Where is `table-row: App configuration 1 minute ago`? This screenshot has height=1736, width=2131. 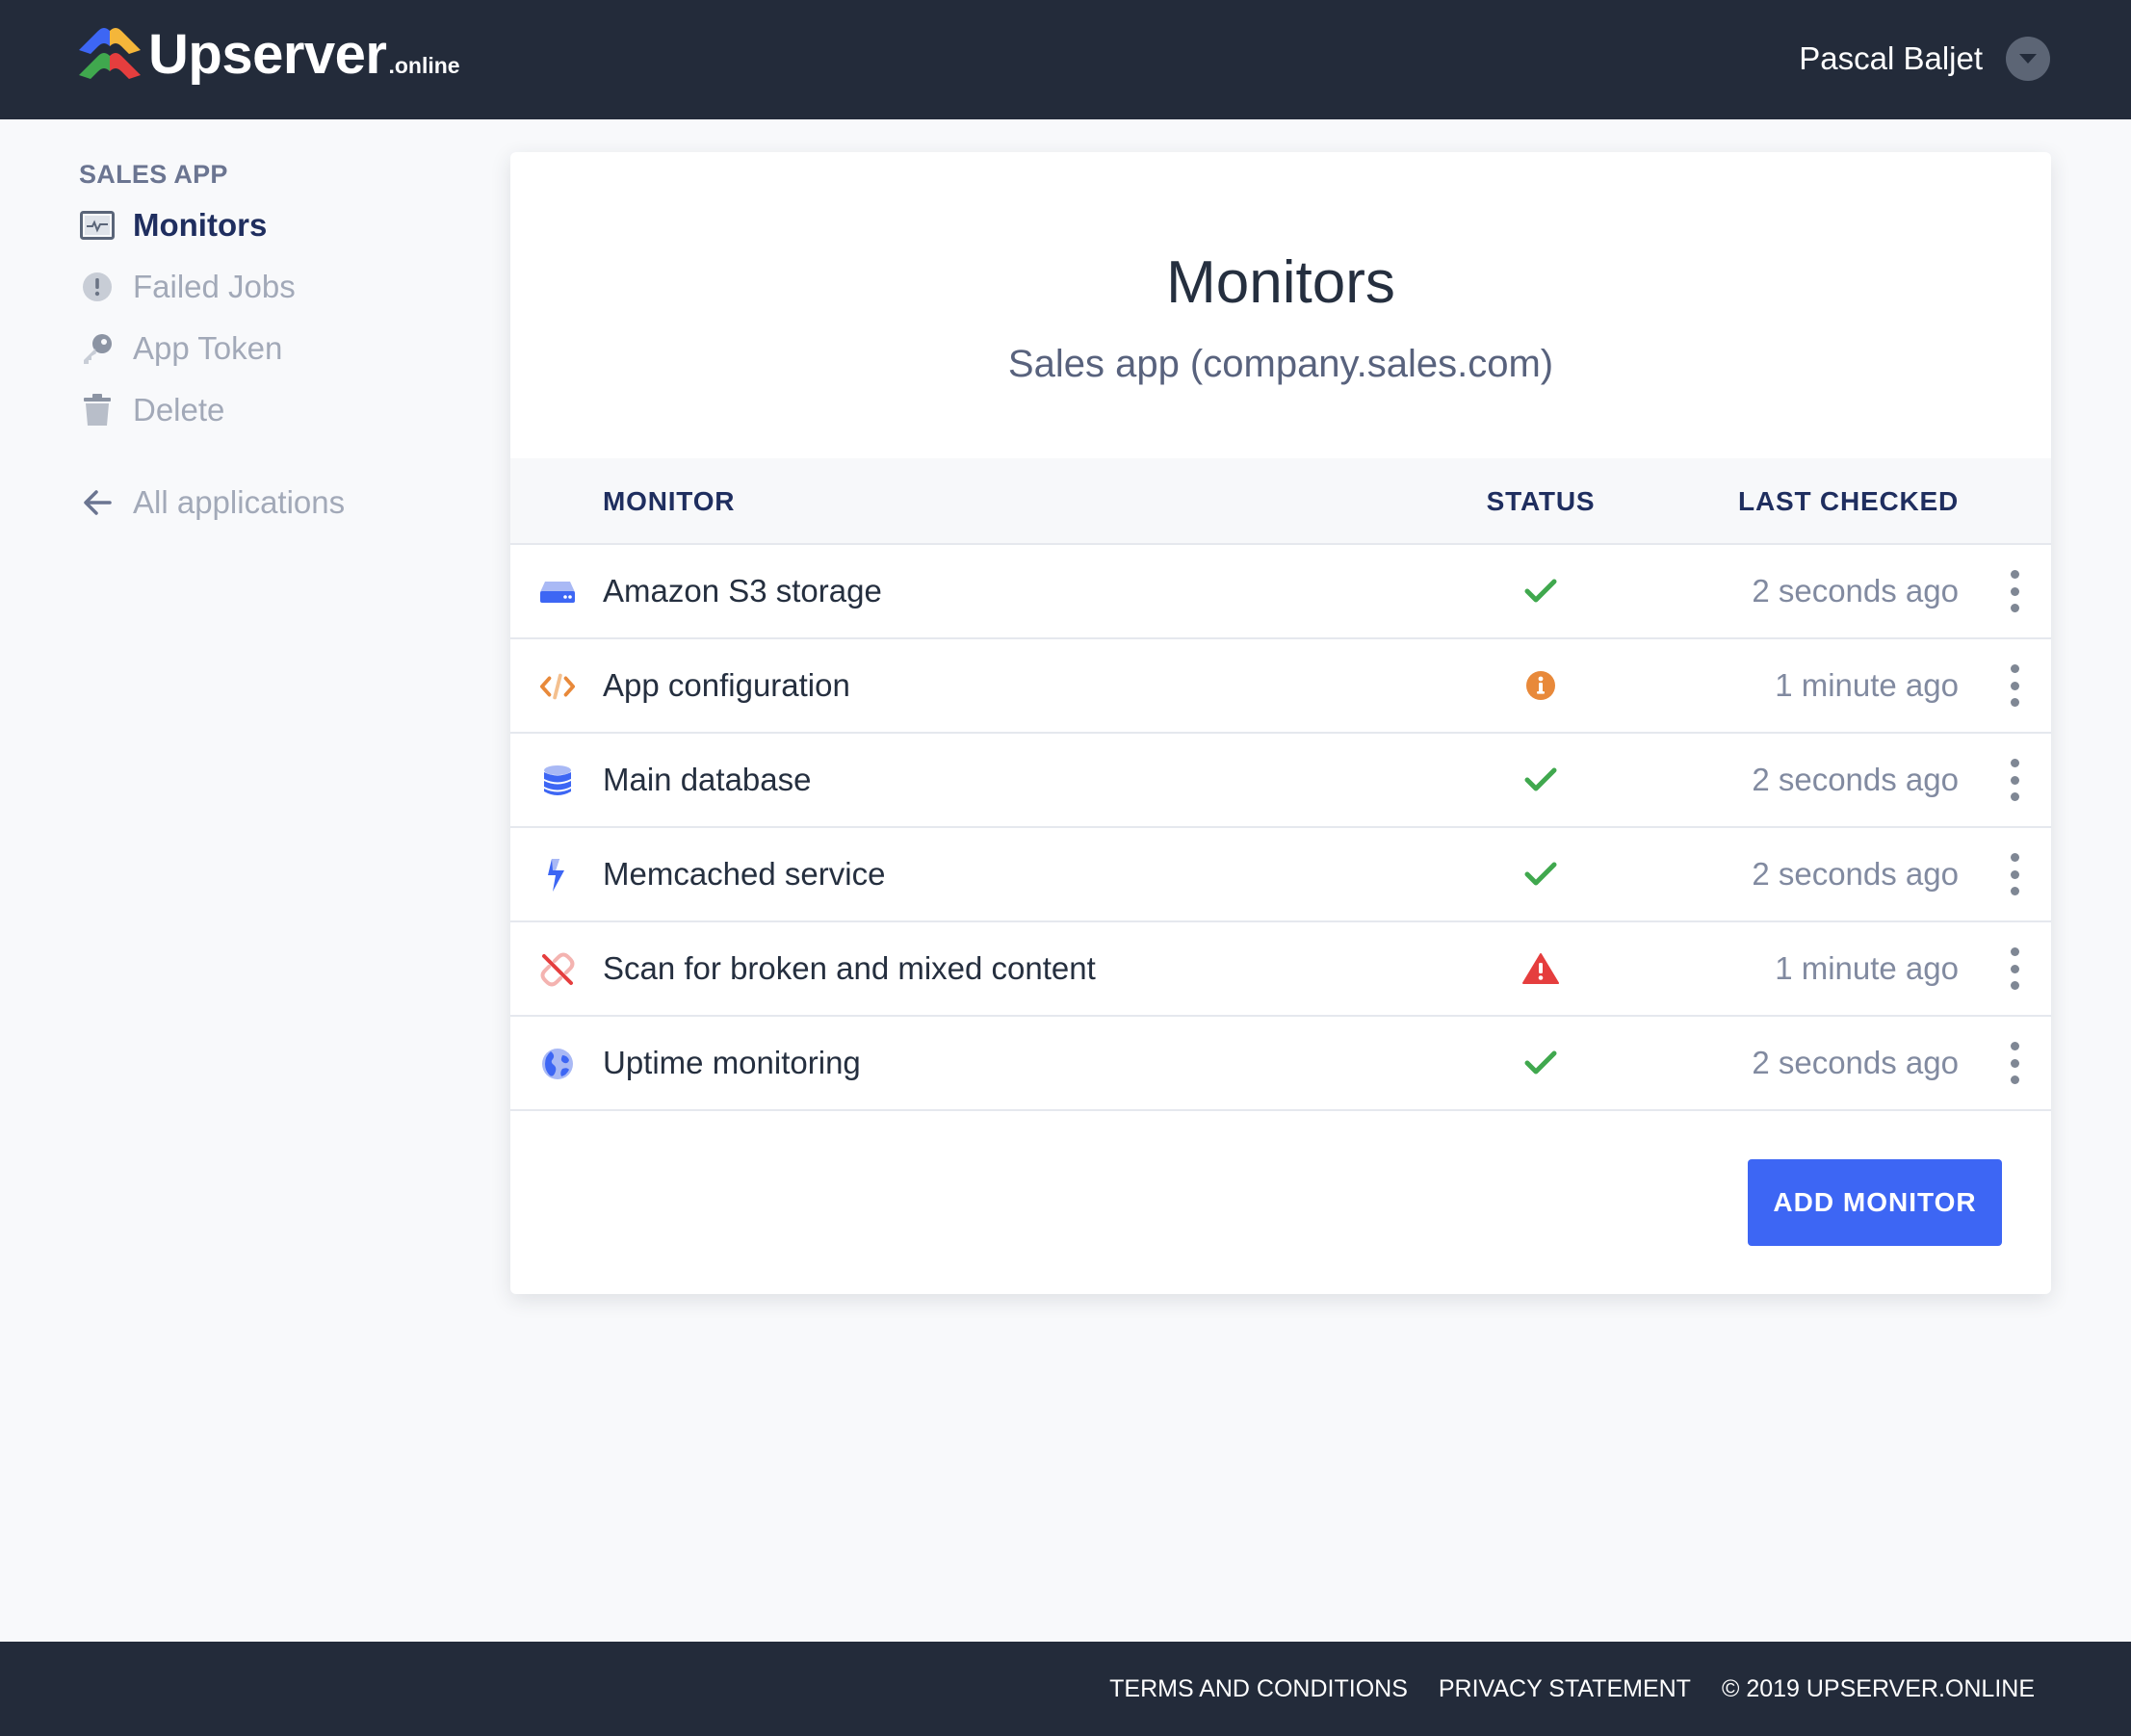
table-row: App configuration 1 minute ago is located at coordinates (1280, 686).